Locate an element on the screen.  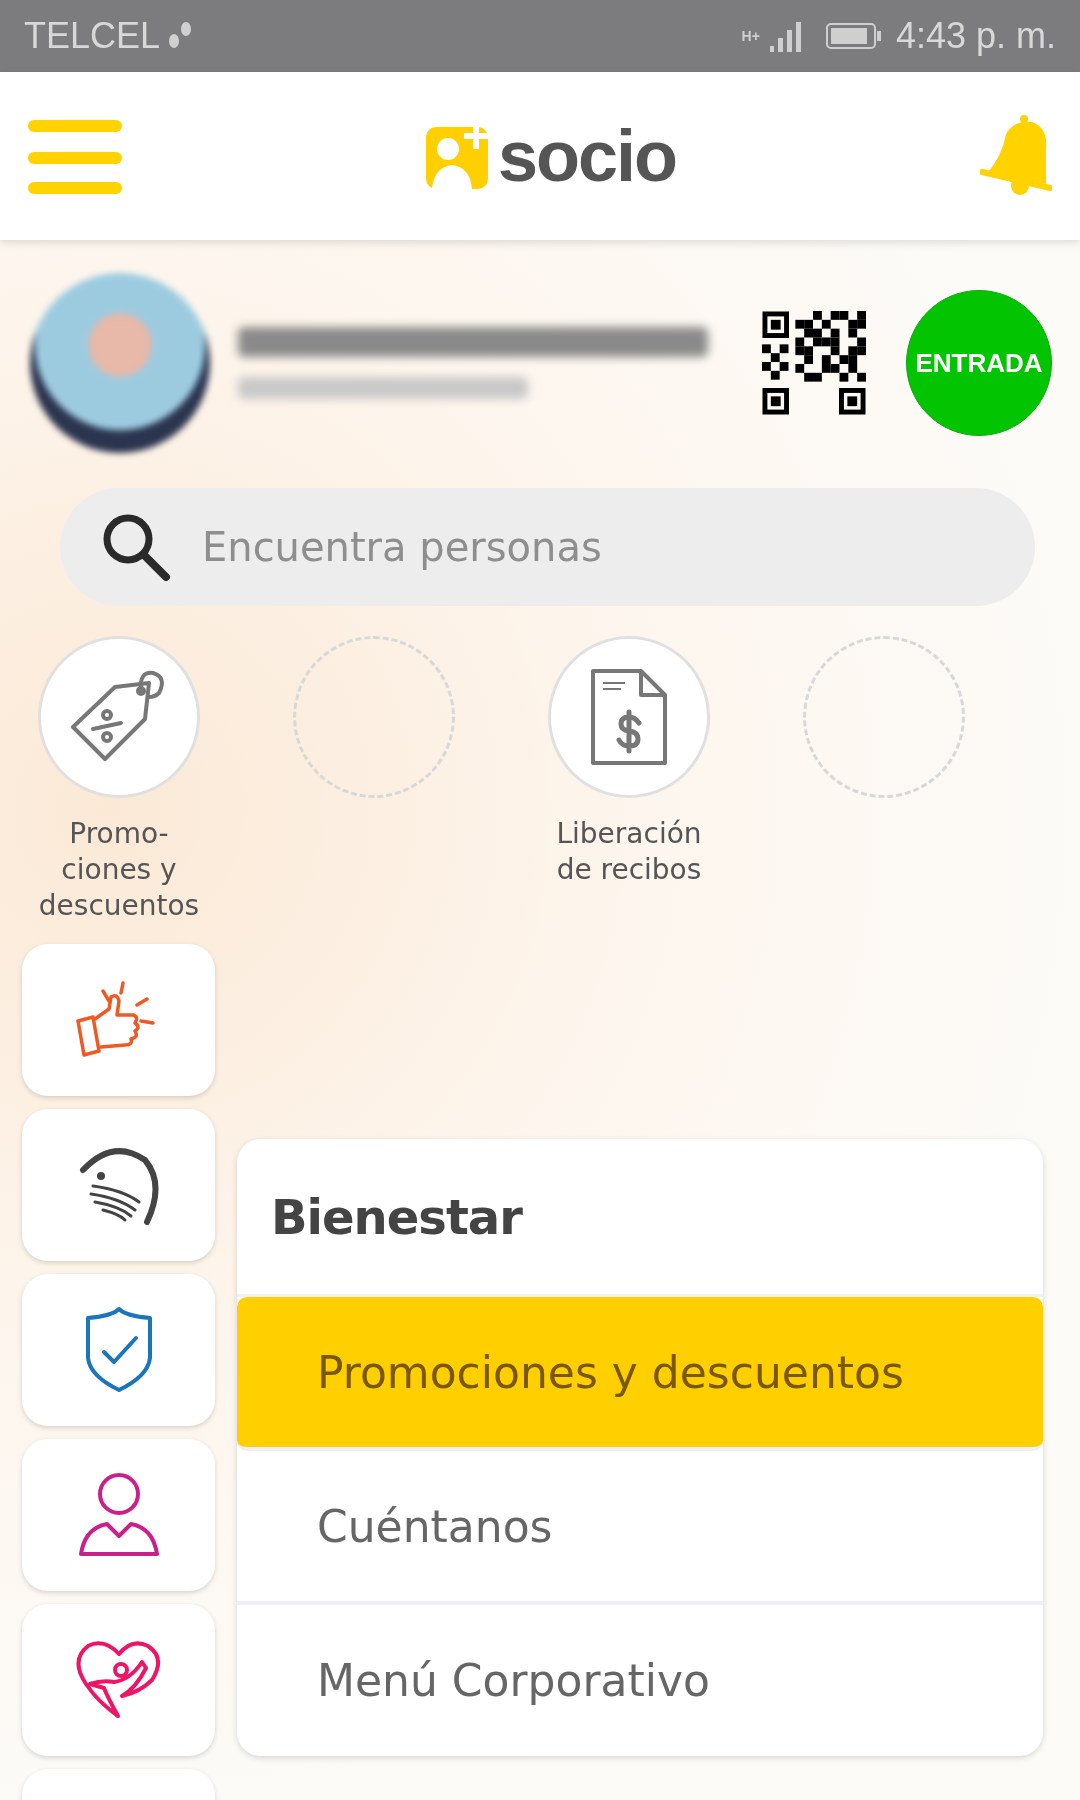
qr-code-icon is located at coordinates (814, 363).